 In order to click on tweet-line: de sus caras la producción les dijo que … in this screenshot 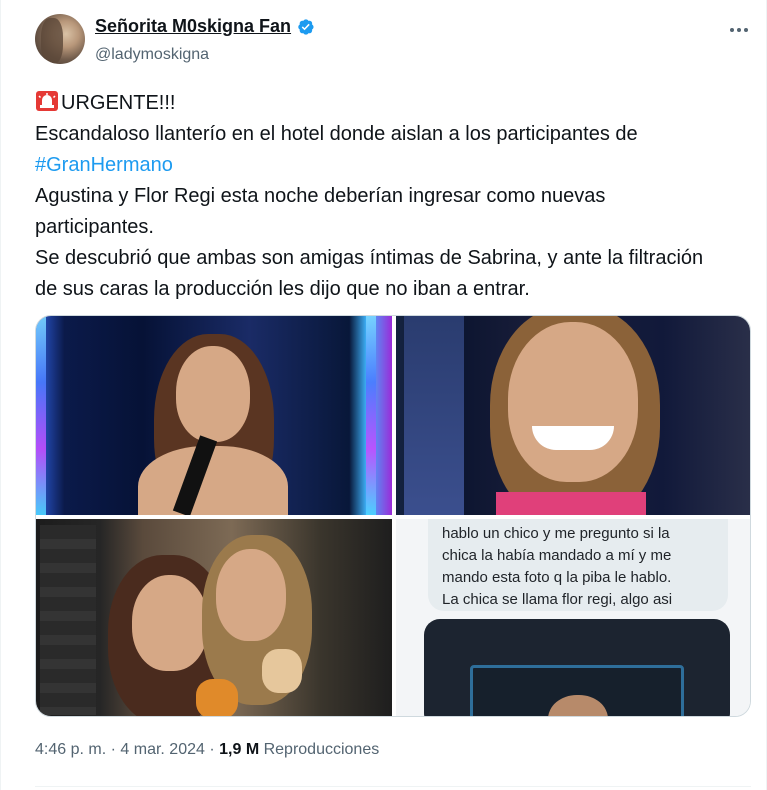, I will do `click(282, 289)`.